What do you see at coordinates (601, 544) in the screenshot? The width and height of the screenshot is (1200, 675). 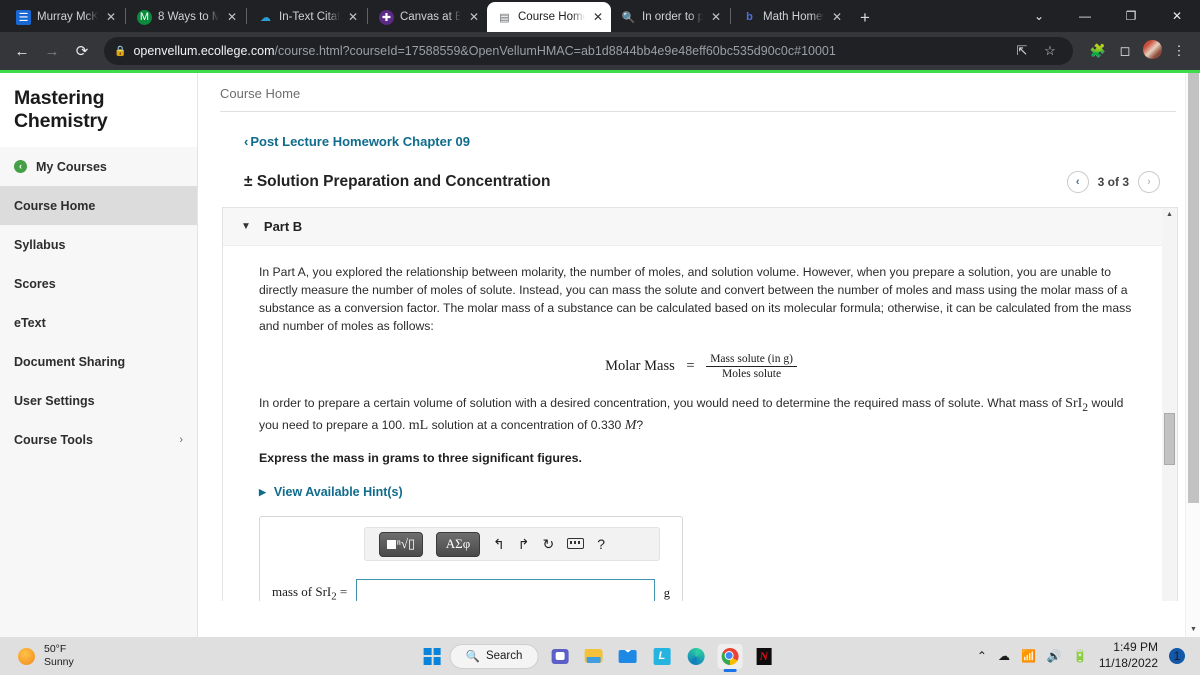 I see `help-icon: ?` at bounding box center [601, 544].